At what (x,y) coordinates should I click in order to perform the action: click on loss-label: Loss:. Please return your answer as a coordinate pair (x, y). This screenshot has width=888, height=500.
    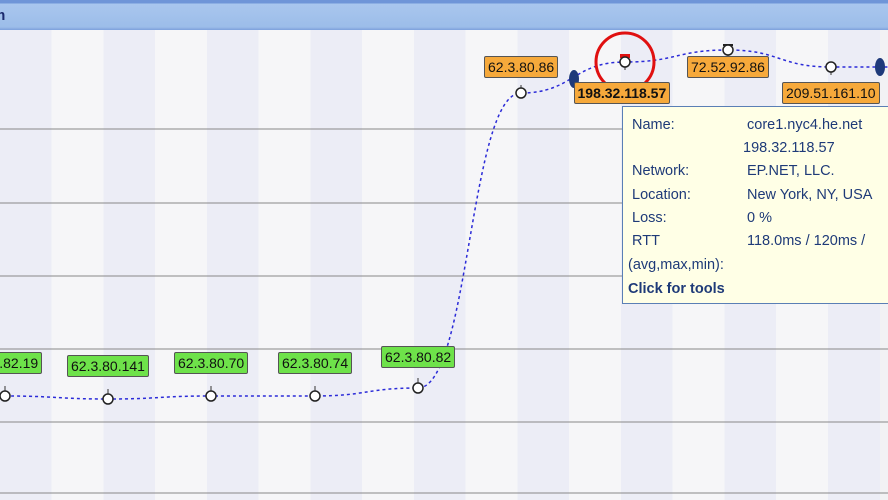
    Looking at the image, I should click on (649, 218).